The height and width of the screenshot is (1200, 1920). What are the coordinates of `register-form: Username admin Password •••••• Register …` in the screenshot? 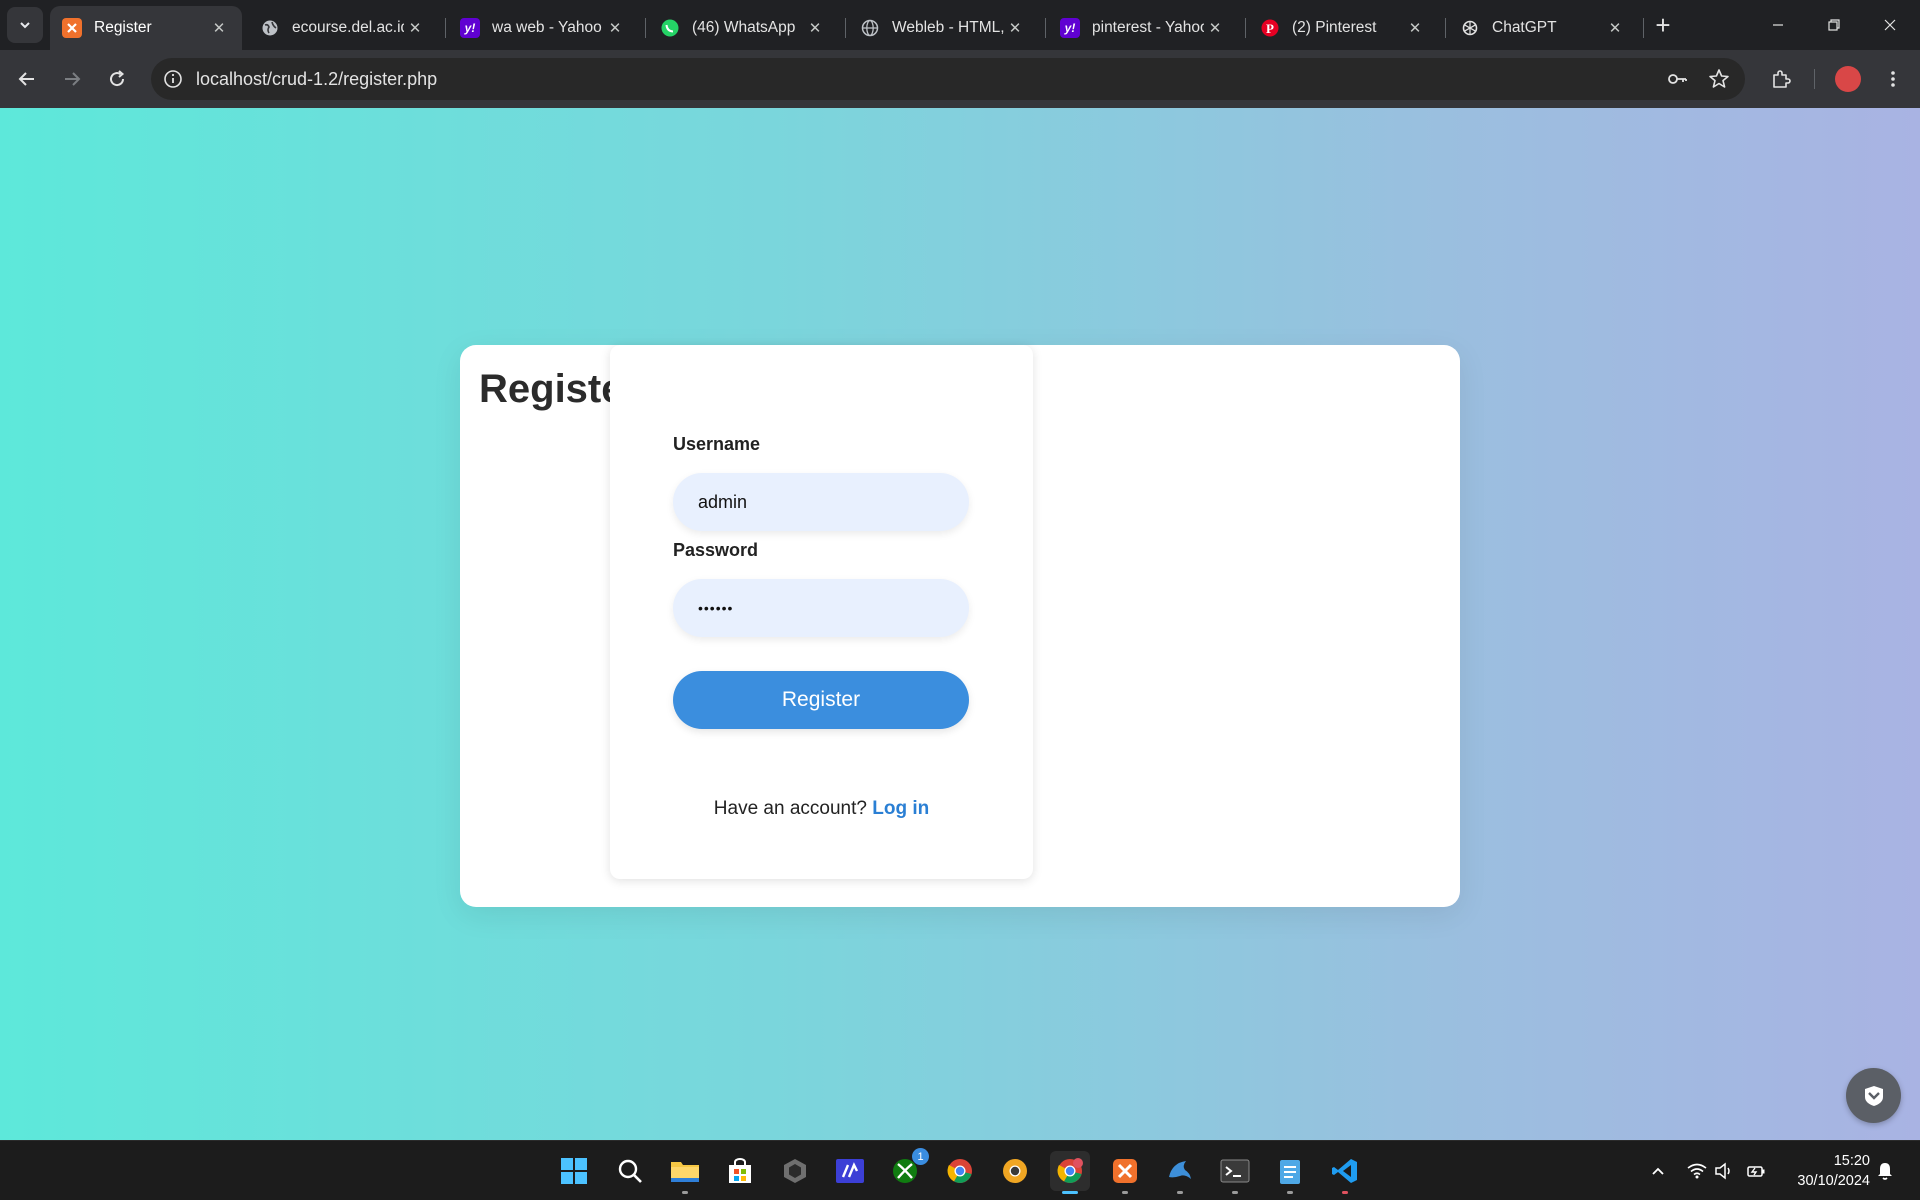 It's located at (821, 612).